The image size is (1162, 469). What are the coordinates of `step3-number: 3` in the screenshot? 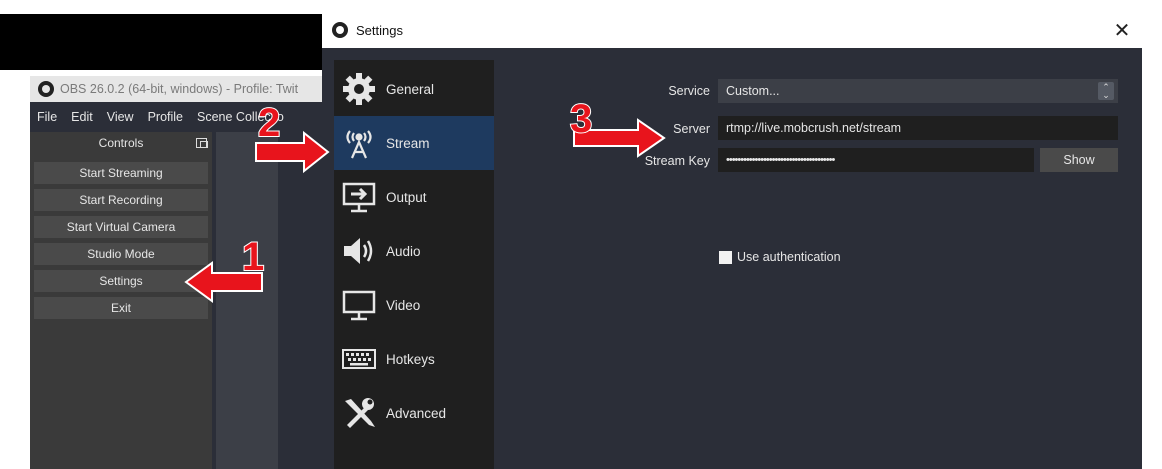 It's located at (581, 119).